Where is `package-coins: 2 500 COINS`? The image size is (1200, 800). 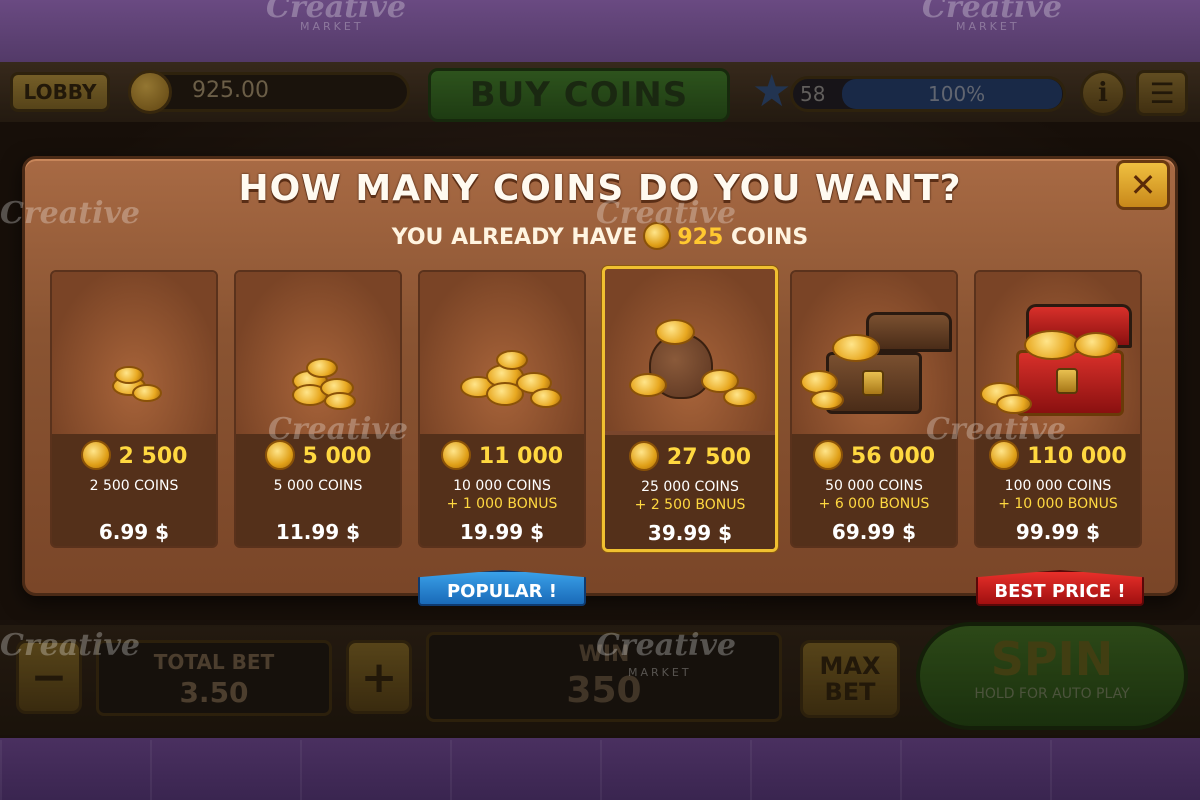 package-coins: 2 500 COINS is located at coordinates (134, 486).